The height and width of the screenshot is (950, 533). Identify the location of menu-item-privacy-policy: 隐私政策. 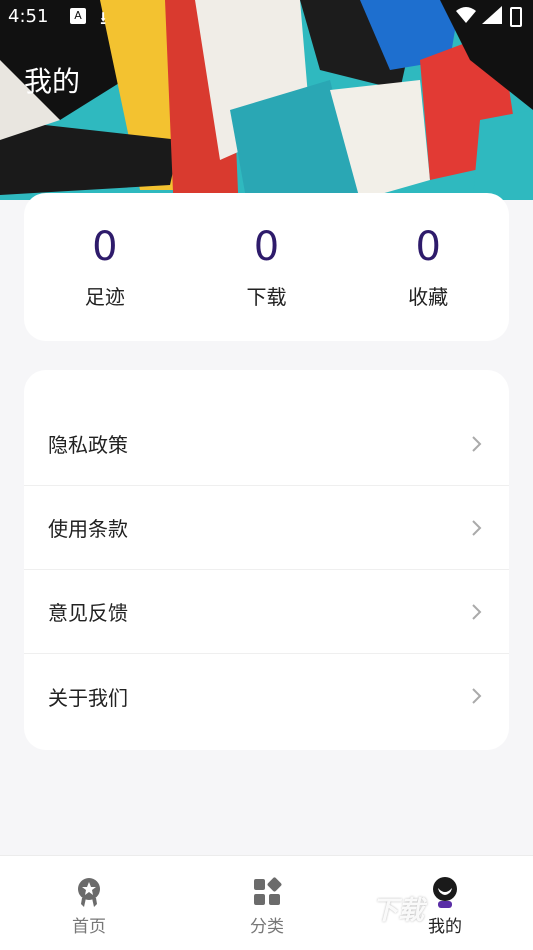
(266, 444).